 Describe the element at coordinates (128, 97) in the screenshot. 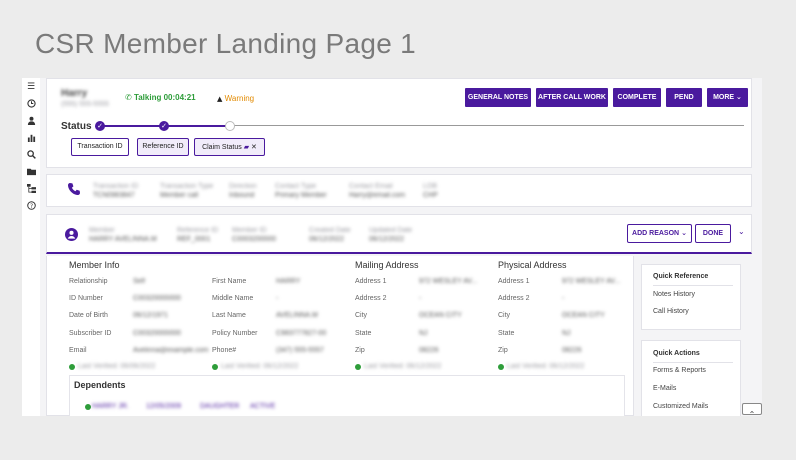

I see `phone-call-icon: ✆` at that location.